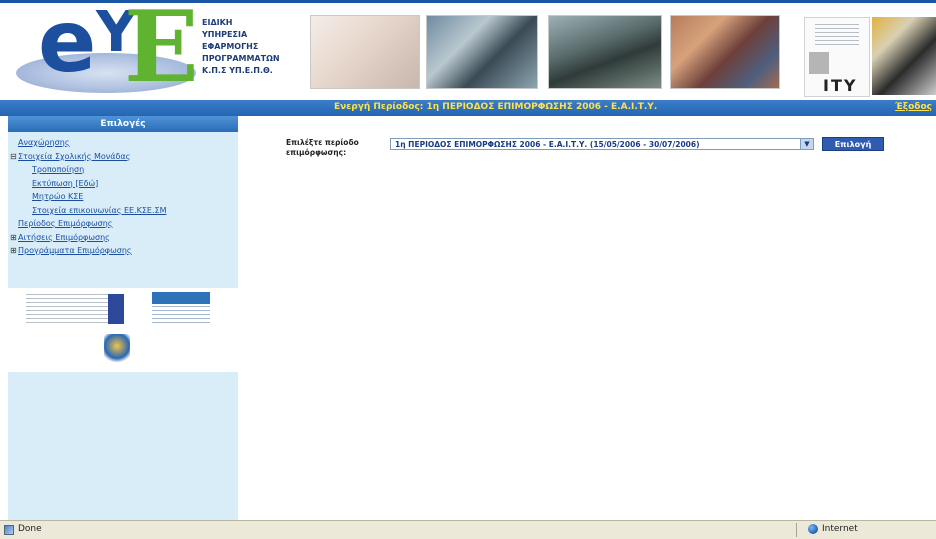  What do you see at coordinates (225, 34) in the screenshot?
I see `logo-text-line: ΥΠΗΡΕΣΙΑ` at bounding box center [225, 34].